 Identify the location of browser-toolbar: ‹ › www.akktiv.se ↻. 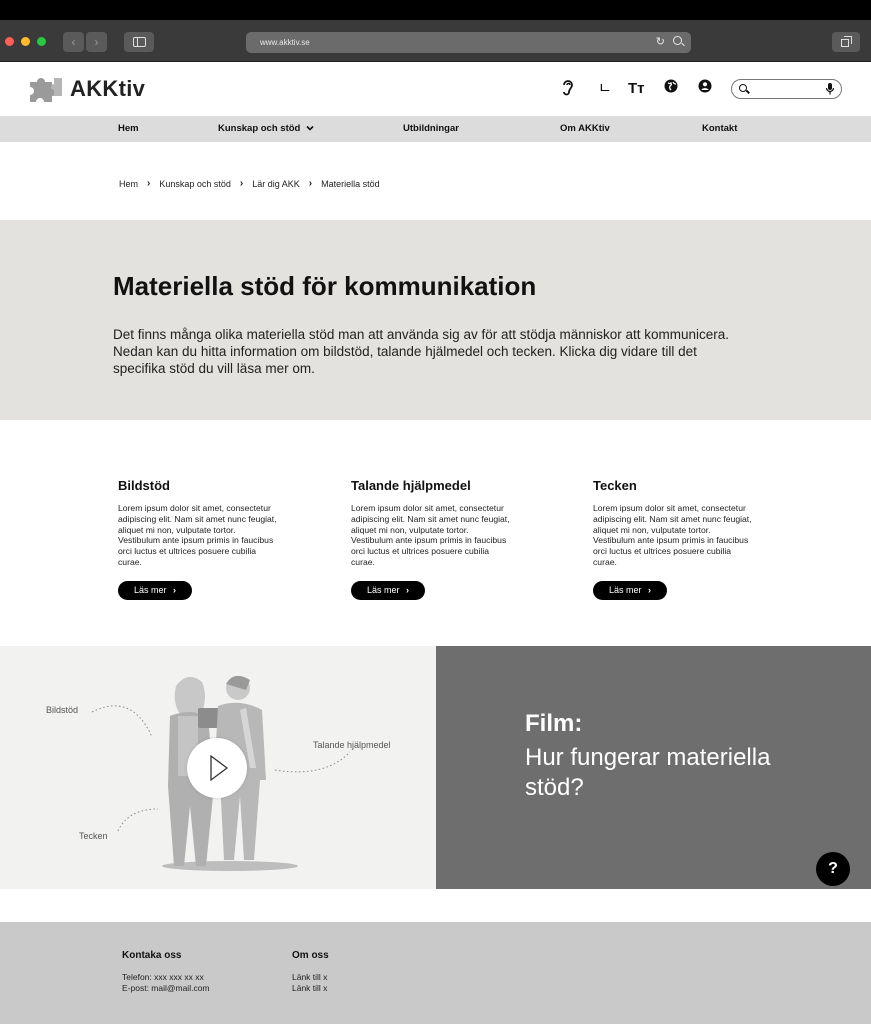
(435, 41).